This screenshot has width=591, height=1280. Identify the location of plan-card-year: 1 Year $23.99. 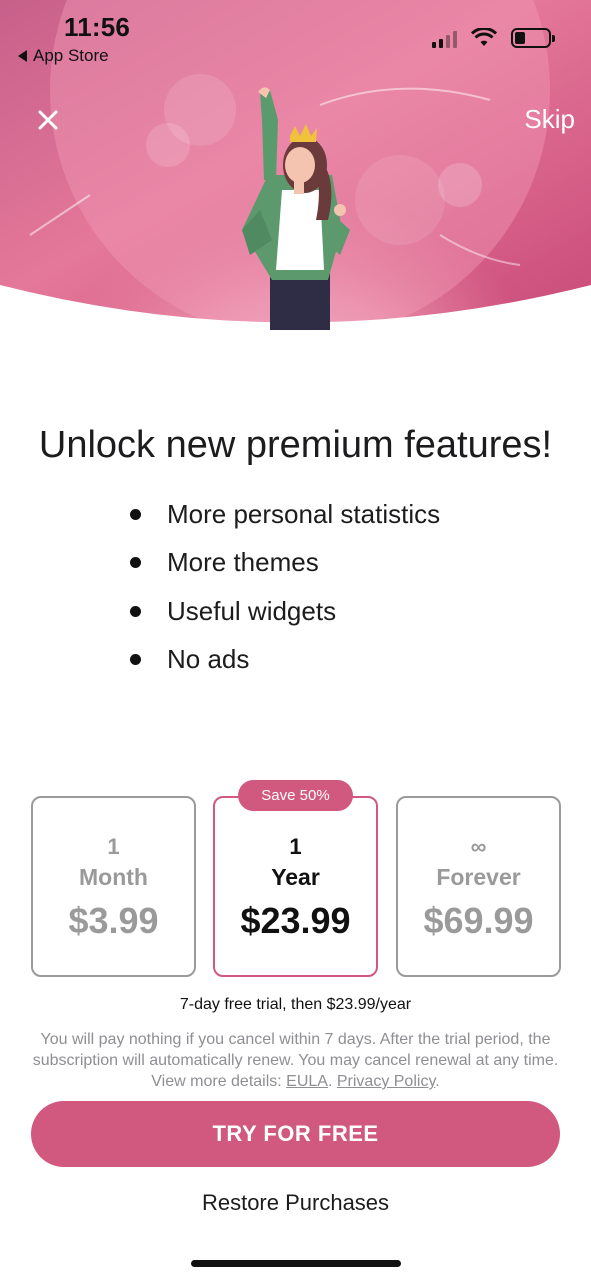
(295, 886).